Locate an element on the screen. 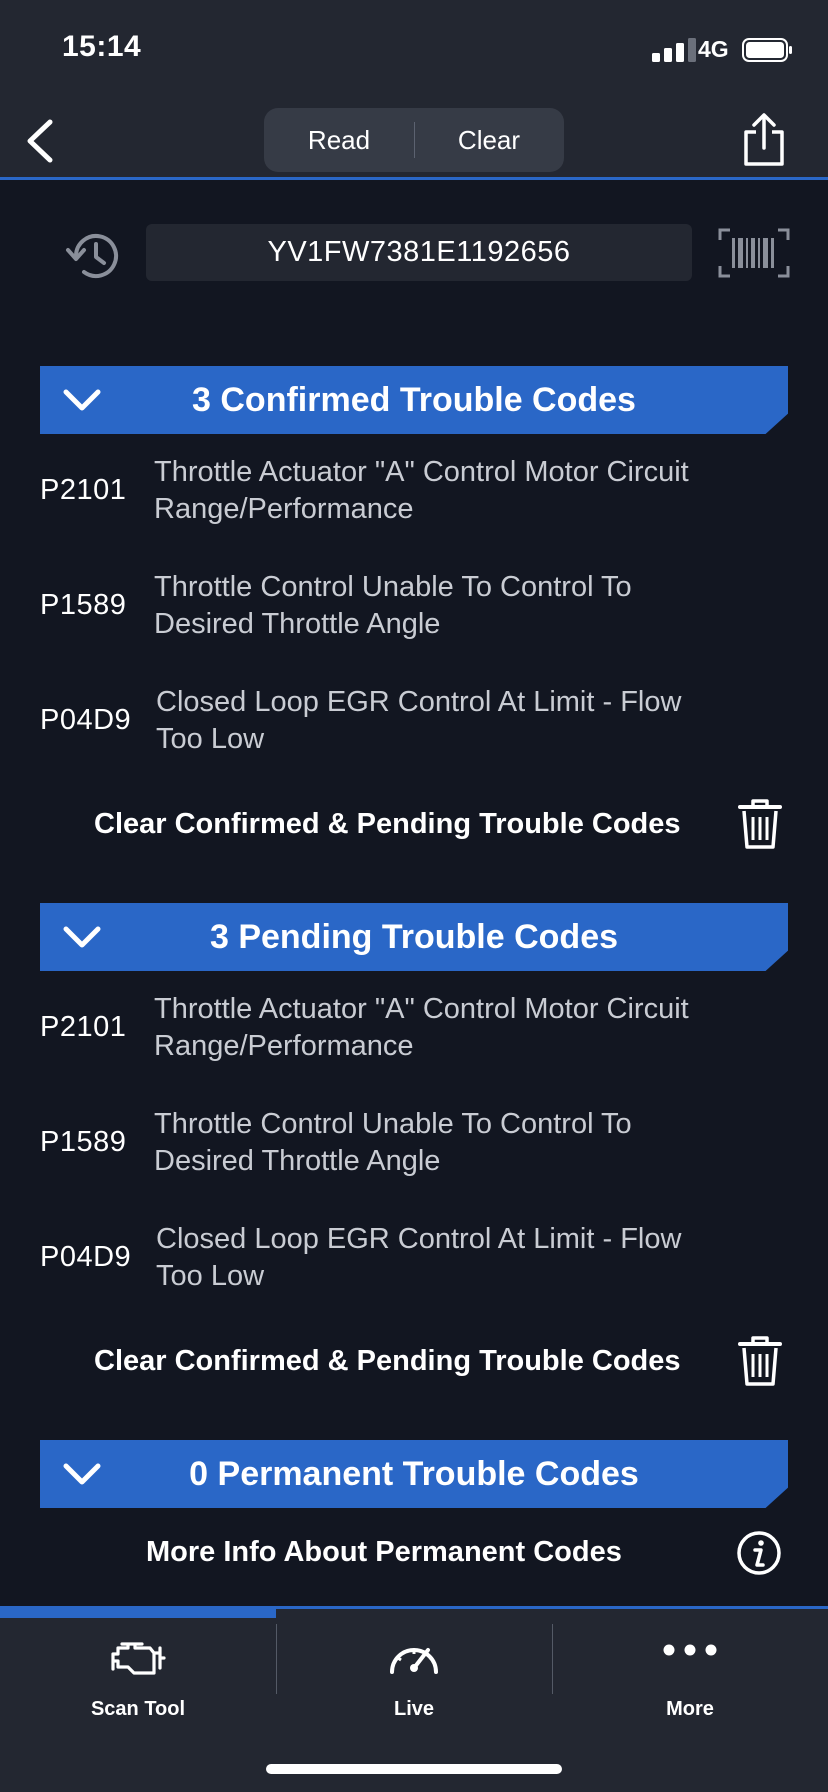  permanent-codes-header: 0 Permanent Trouble Codes is located at coordinates (414, 1474).